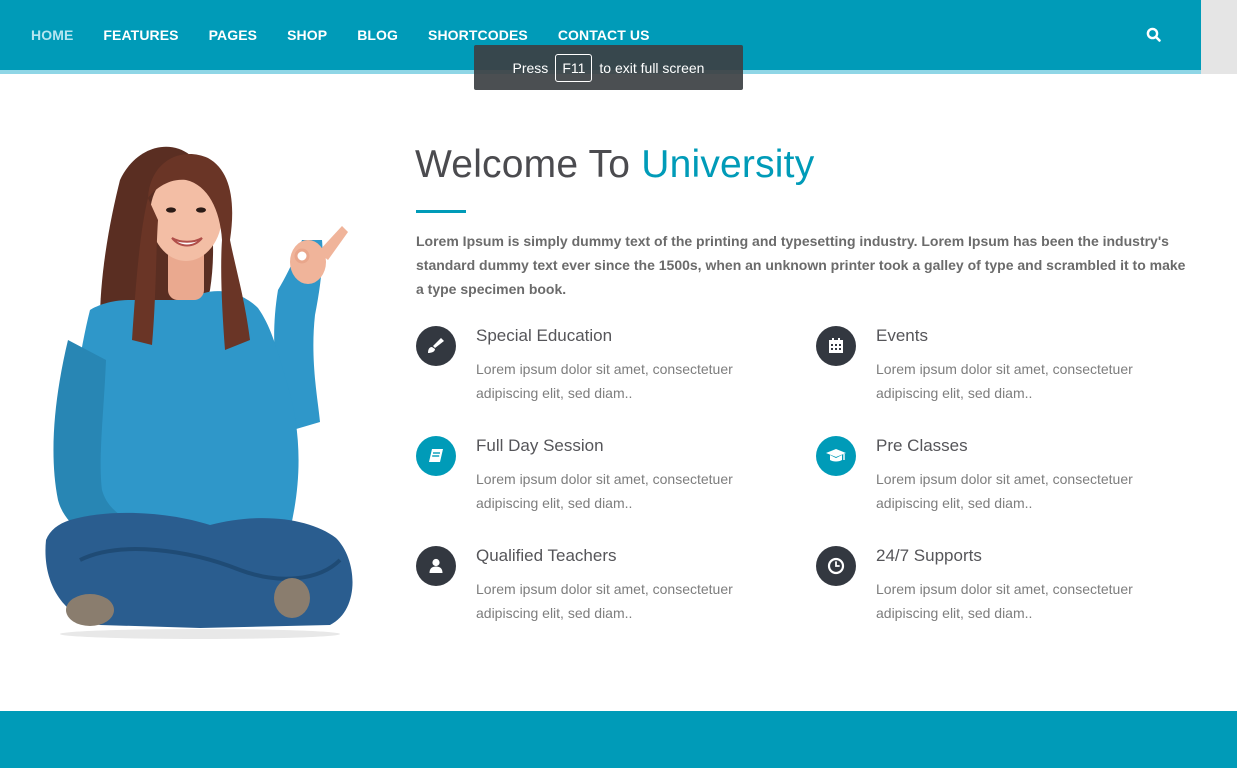 This screenshot has width=1237, height=768. What do you see at coordinates (836, 346) in the screenshot?
I see `calendar-icon` at bounding box center [836, 346].